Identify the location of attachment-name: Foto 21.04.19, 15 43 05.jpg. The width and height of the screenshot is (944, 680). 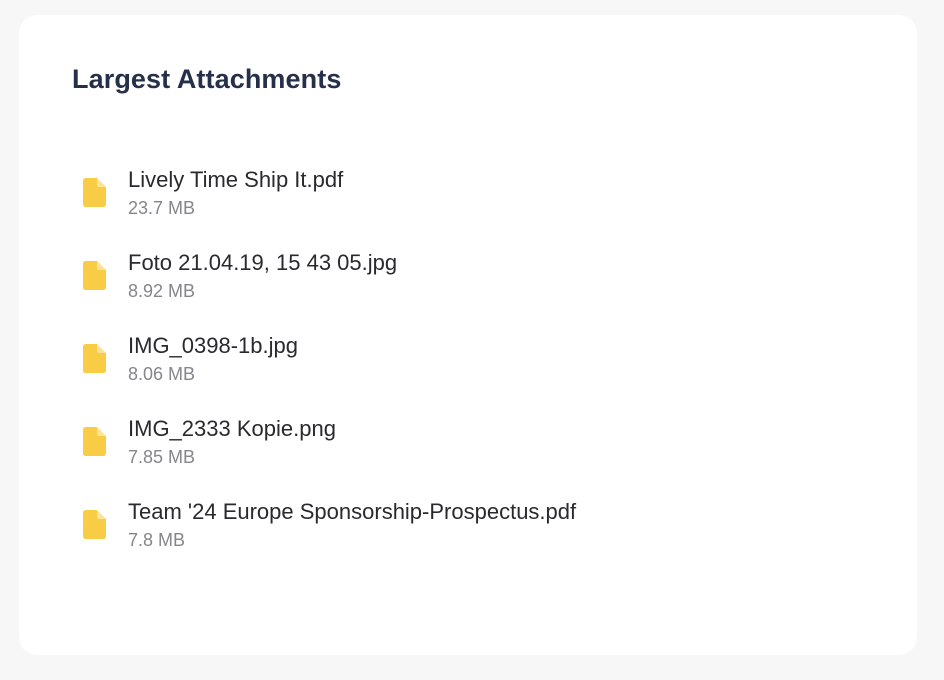
(263, 262).